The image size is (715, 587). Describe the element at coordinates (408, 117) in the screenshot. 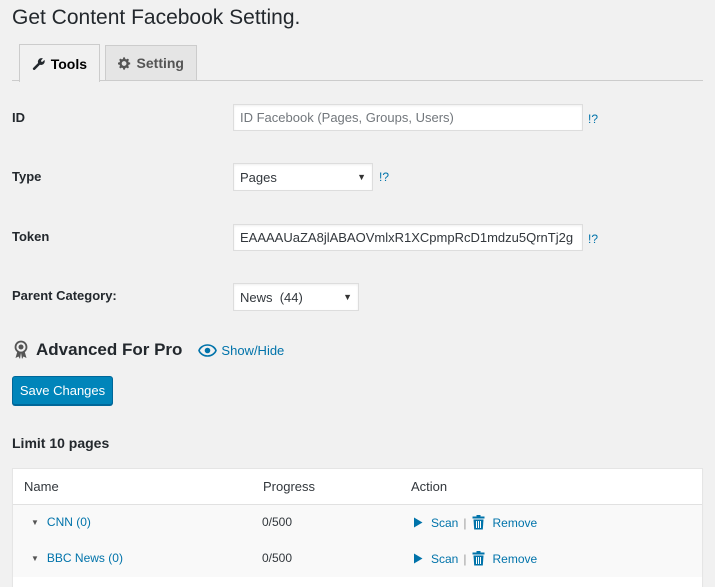

I see `id-input` at that location.